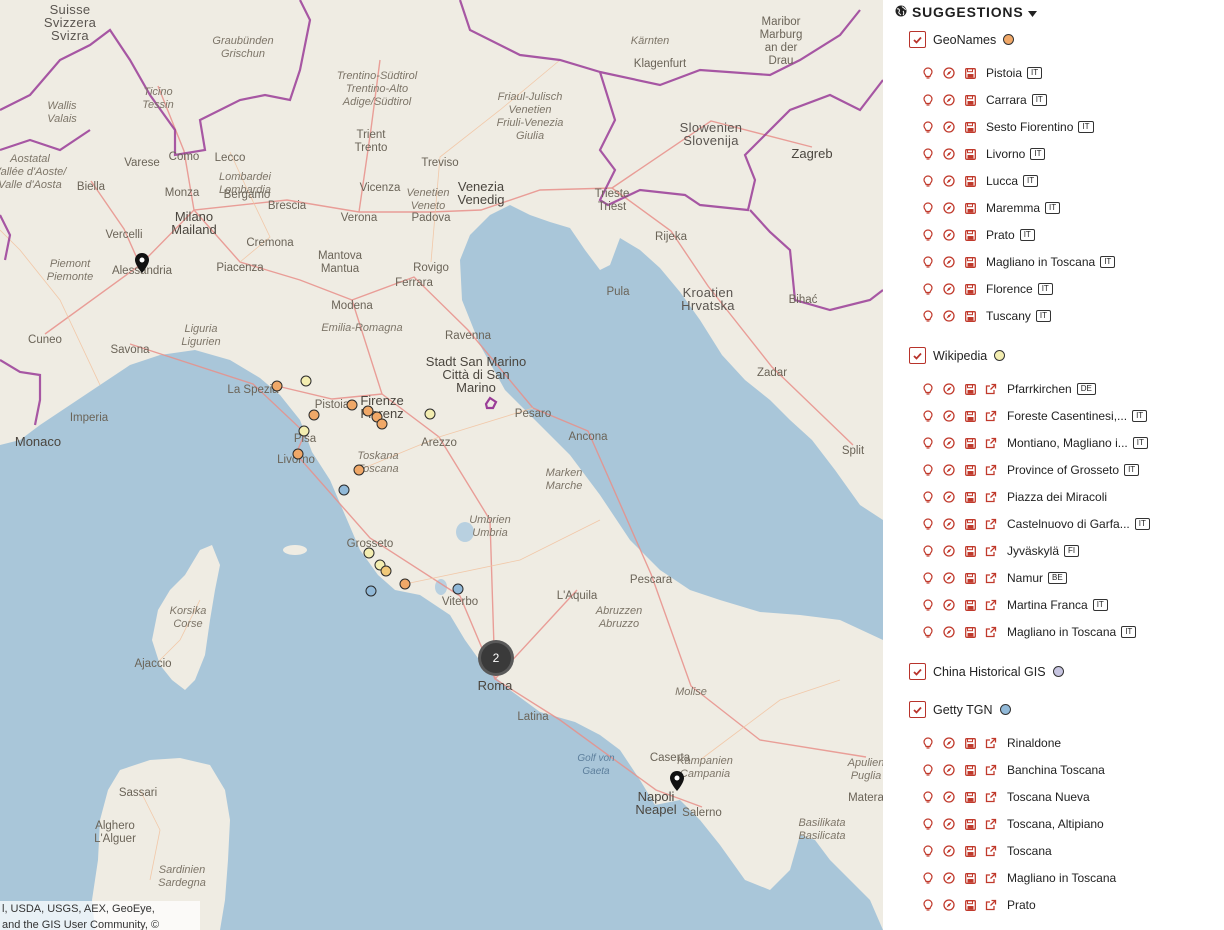 This screenshot has height=930, width=1224. I want to click on suggestion-label: Pistoia, so click(1004, 73).